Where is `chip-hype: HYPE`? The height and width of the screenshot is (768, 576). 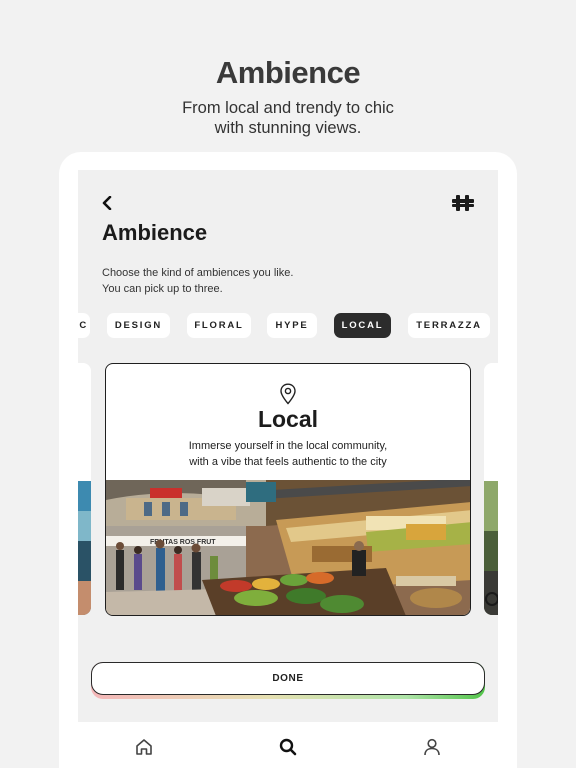
chip-hype: HYPE is located at coordinates (292, 325).